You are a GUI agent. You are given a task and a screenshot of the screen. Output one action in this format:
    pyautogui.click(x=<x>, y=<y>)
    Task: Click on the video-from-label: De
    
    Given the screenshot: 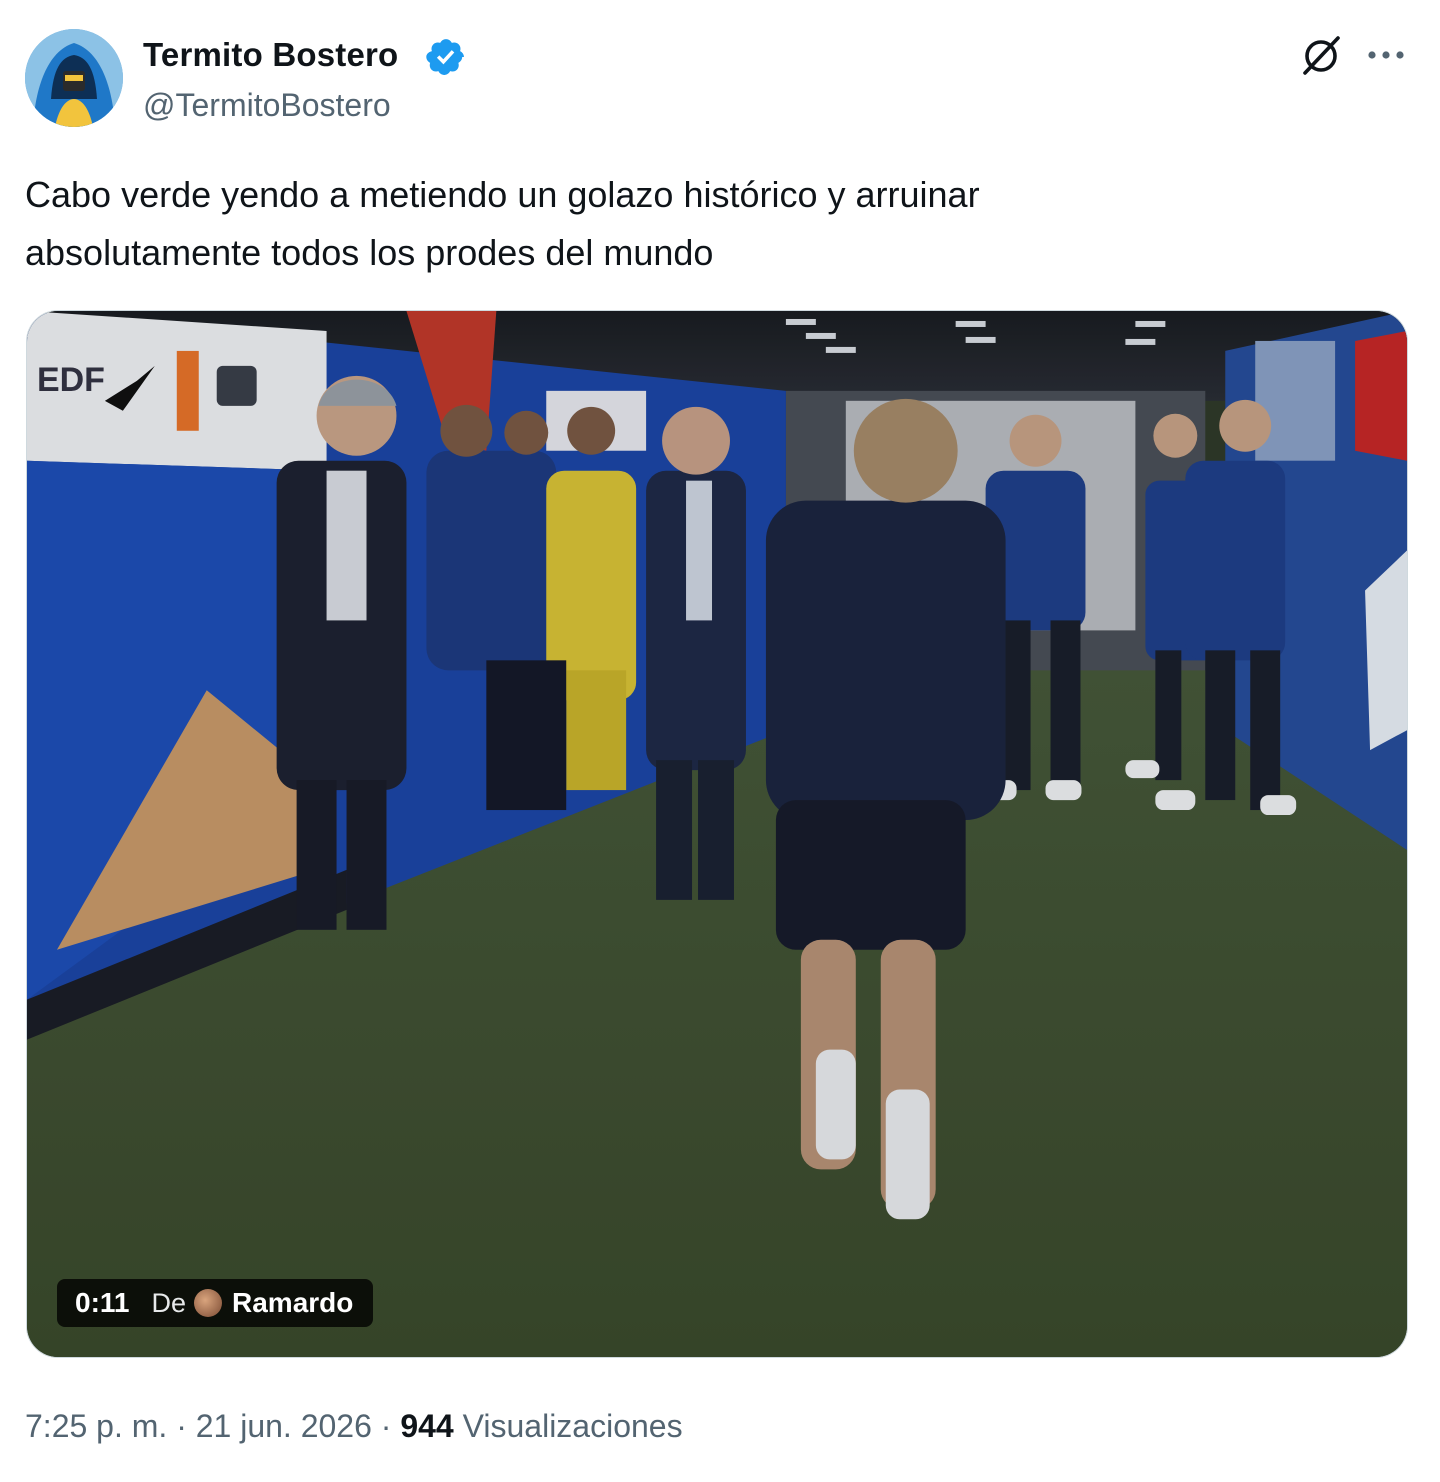 What is the action you would take?
    pyautogui.click(x=169, y=1302)
    